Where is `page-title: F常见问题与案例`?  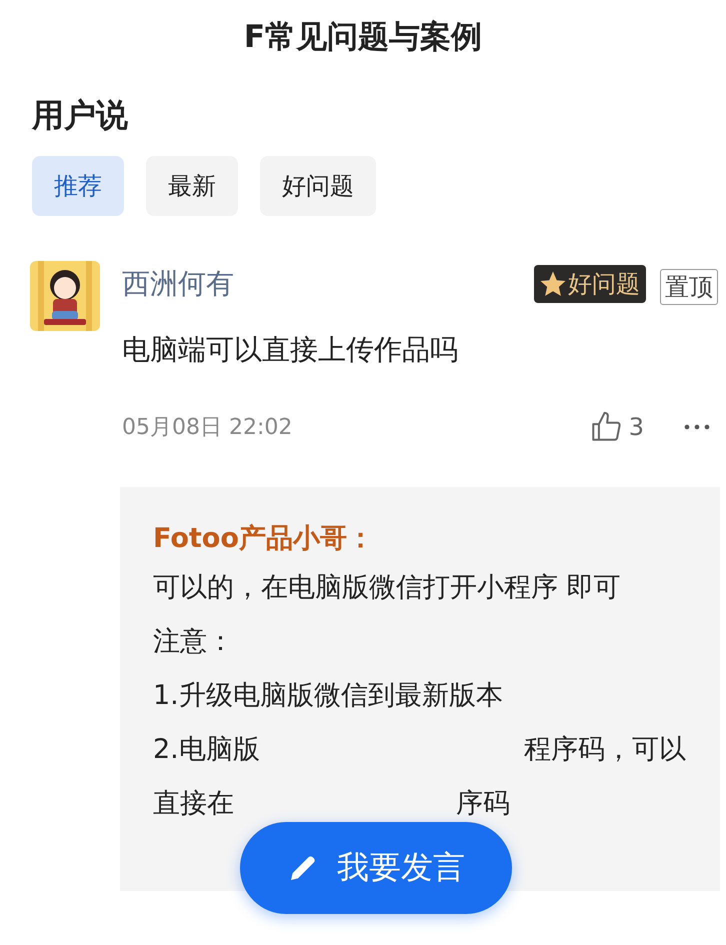 page-title: F常见问题与案例 is located at coordinates (363, 37).